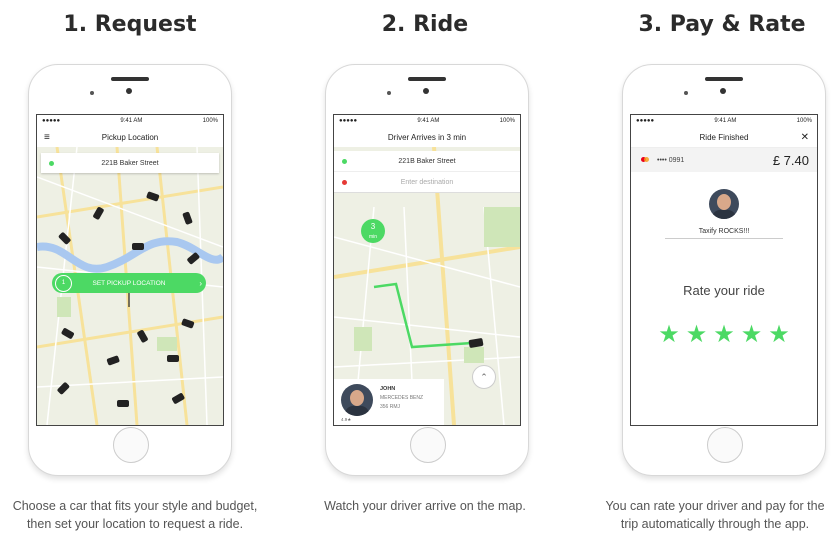 The width and height of the screenshot is (833, 545). What do you see at coordinates (130, 24) in the screenshot?
I see `step-title-request: 1. Request` at bounding box center [130, 24].